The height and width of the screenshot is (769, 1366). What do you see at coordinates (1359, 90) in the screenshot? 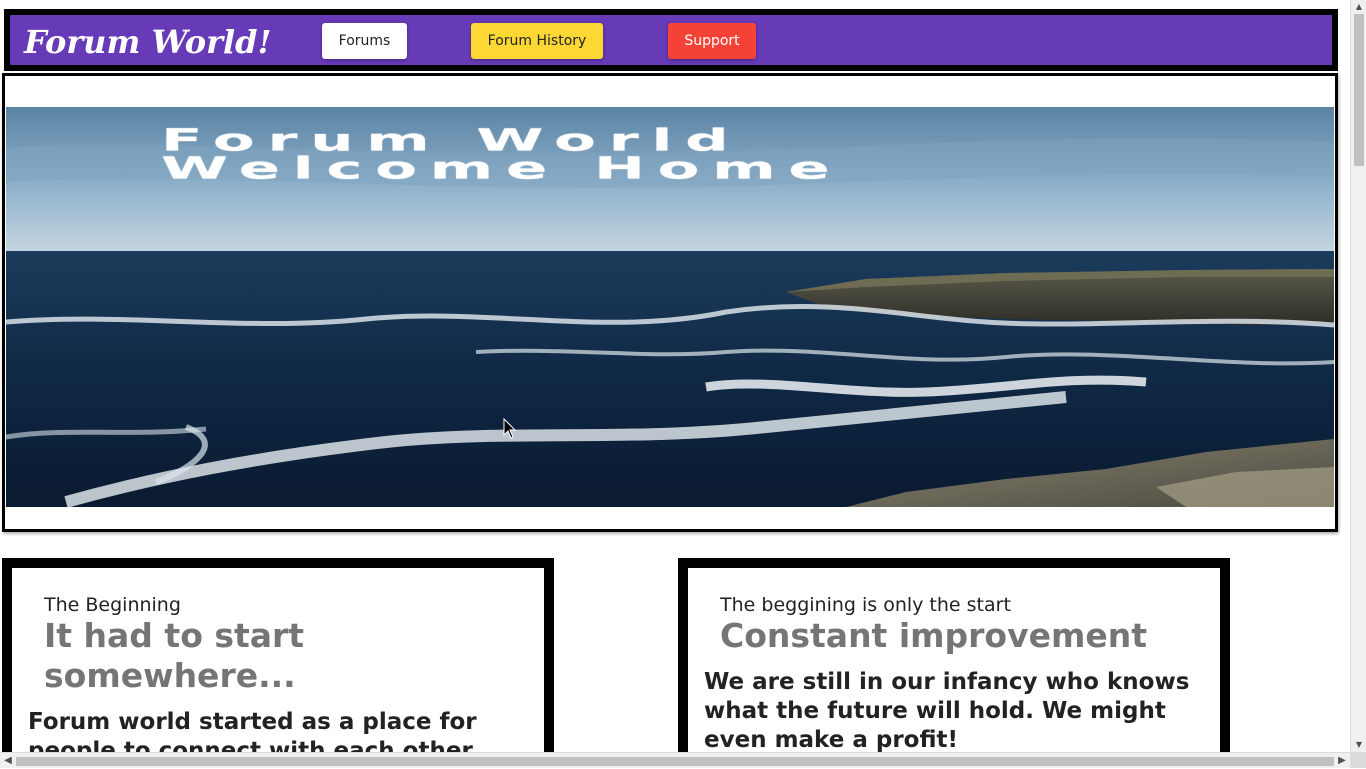
I see `vertical-scroll-thumb` at bounding box center [1359, 90].